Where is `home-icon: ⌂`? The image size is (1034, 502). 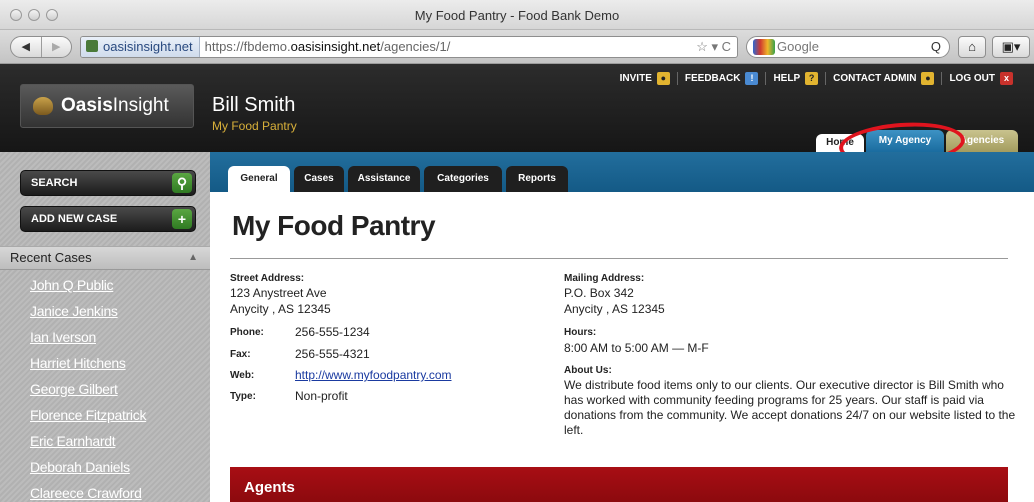 home-icon: ⌂ is located at coordinates (972, 47).